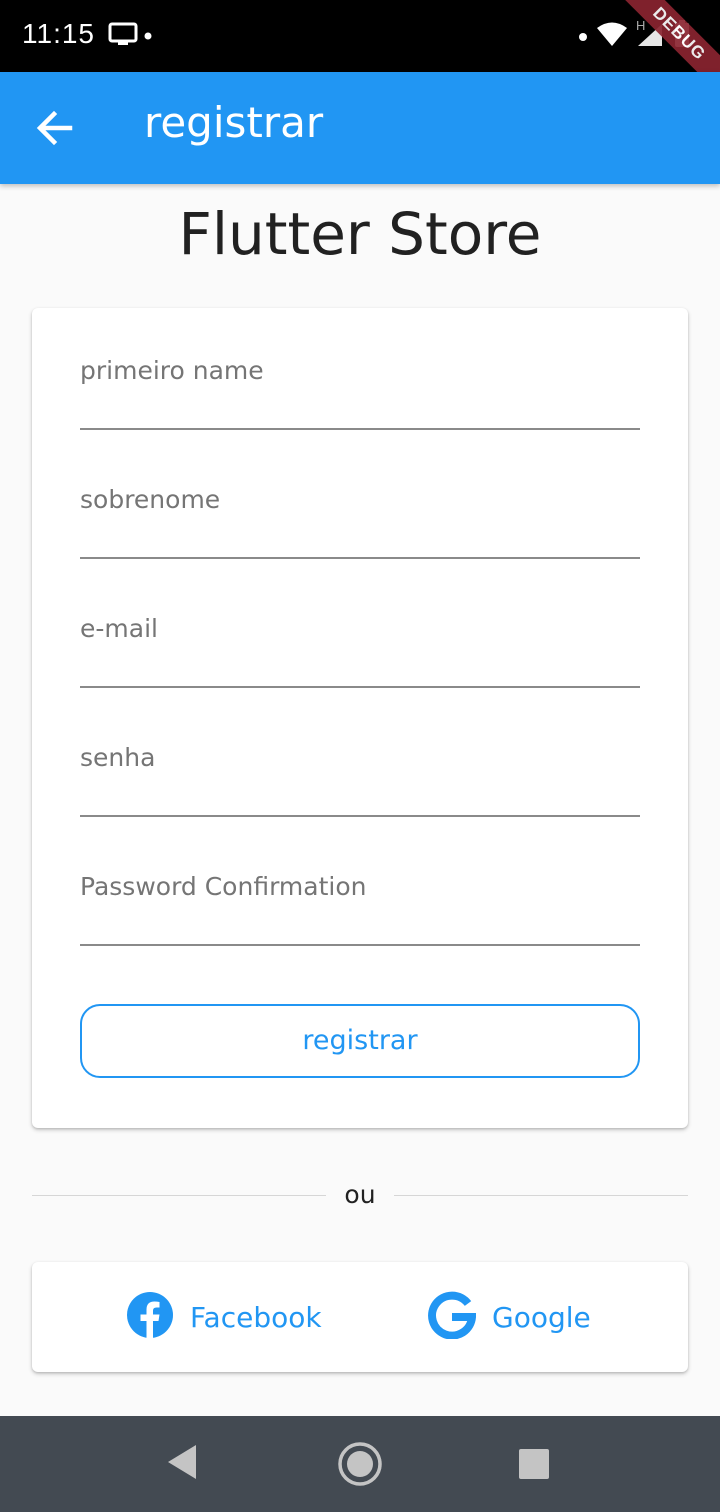 Image resolution: width=720 pixels, height=1512 pixels. I want to click on nav-back-button, so click(182, 1464).